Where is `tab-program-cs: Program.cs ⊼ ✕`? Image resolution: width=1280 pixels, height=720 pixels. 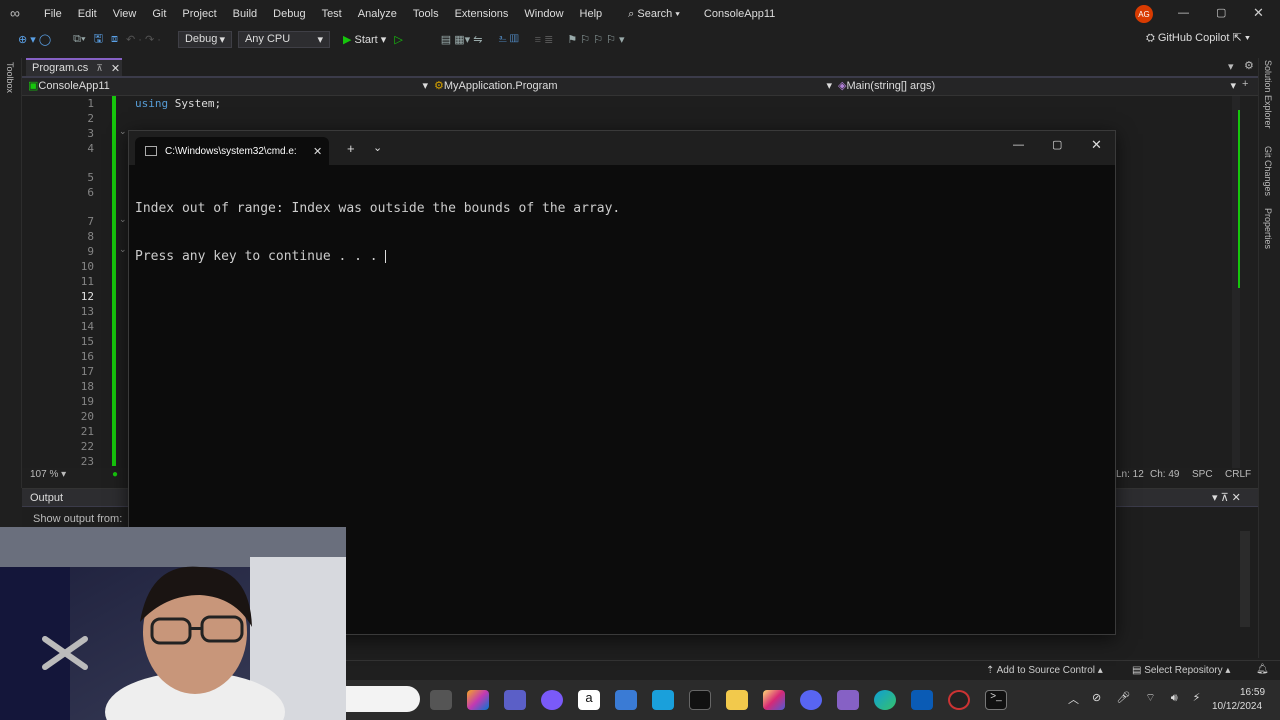
tab-program-cs: Program.cs ⊼ ✕ is located at coordinates (74, 67).